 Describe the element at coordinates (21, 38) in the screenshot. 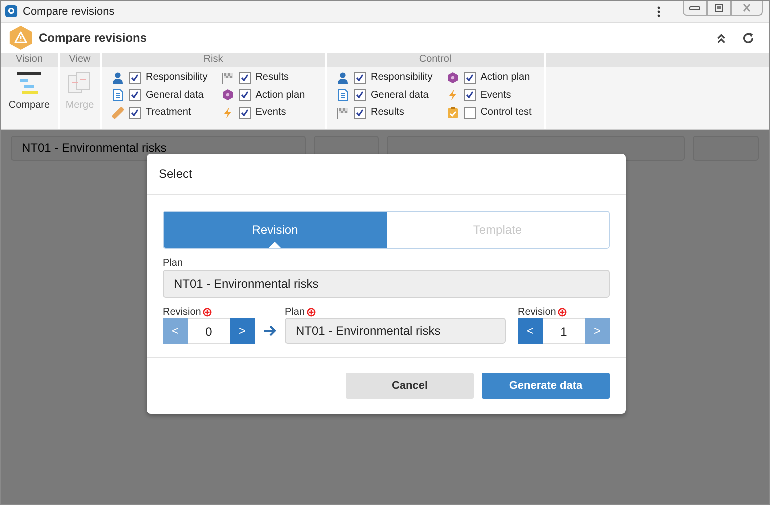

I see `warning-icon` at that location.